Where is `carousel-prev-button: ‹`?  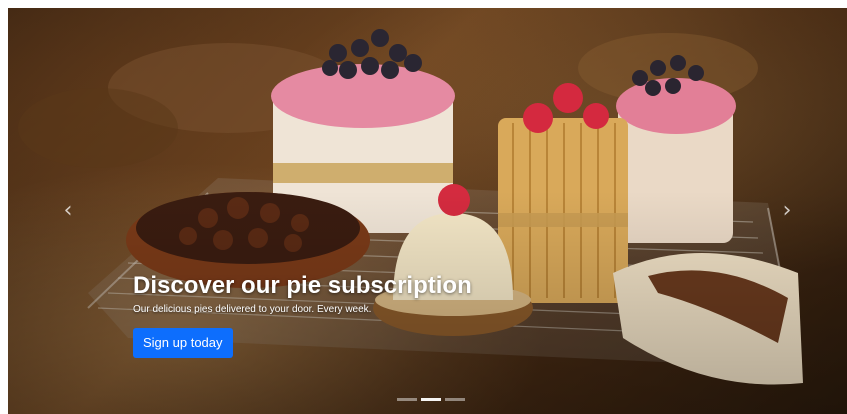 carousel-prev-button: ‹ is located at coordinates (68, 211).